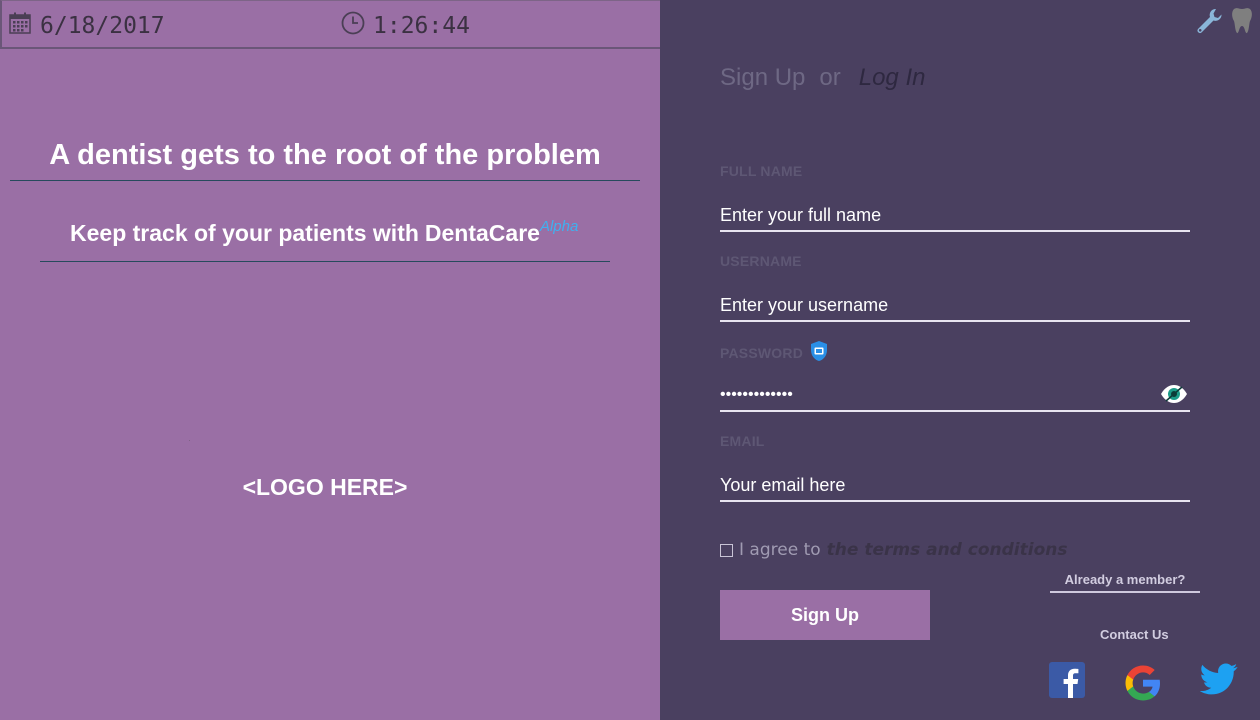 The image size is (1260, 720). Describe the element at coordinates (780, 550) in the screenshot. I see `terms-prefix: I agree to` at that location.